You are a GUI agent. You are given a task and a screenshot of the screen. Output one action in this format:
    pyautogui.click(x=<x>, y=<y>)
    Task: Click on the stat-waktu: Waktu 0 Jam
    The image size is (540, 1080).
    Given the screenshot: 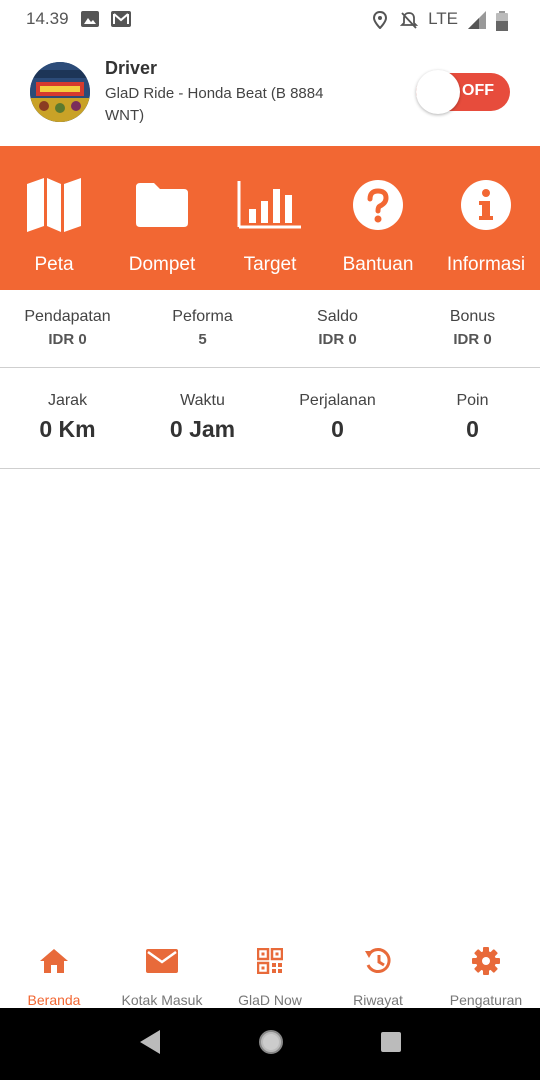 What is the action you would take?
    pyautogui.click(x=202, y=418)
    